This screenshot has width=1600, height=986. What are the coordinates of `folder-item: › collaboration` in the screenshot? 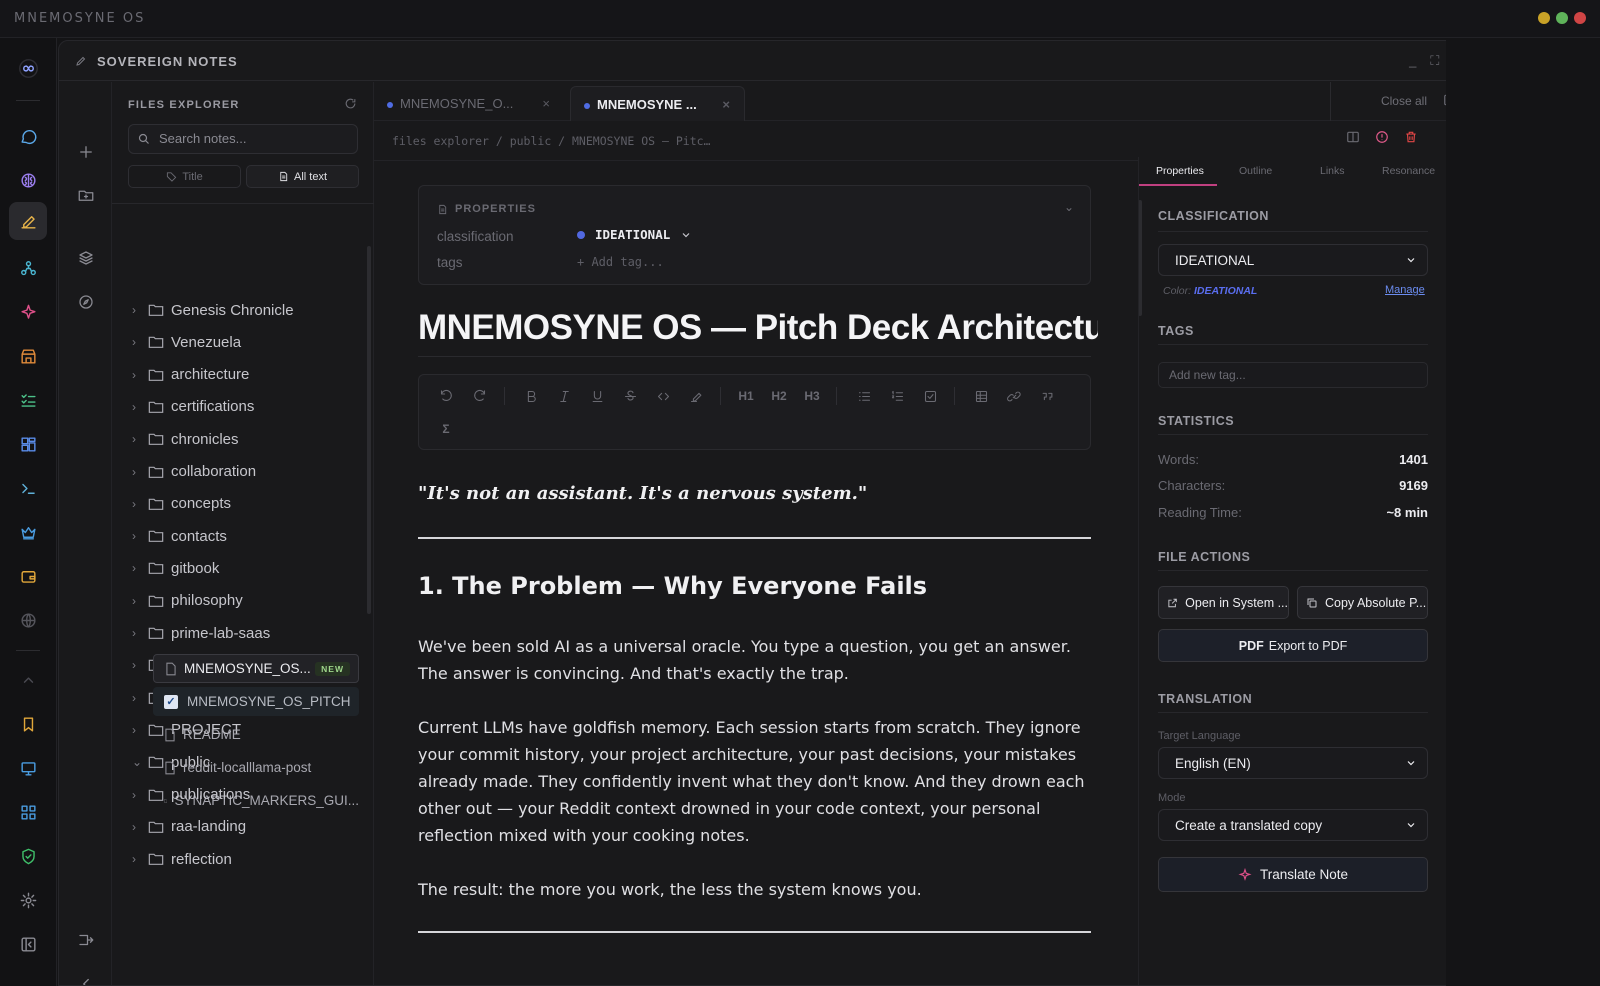 It's located at (194, 472).